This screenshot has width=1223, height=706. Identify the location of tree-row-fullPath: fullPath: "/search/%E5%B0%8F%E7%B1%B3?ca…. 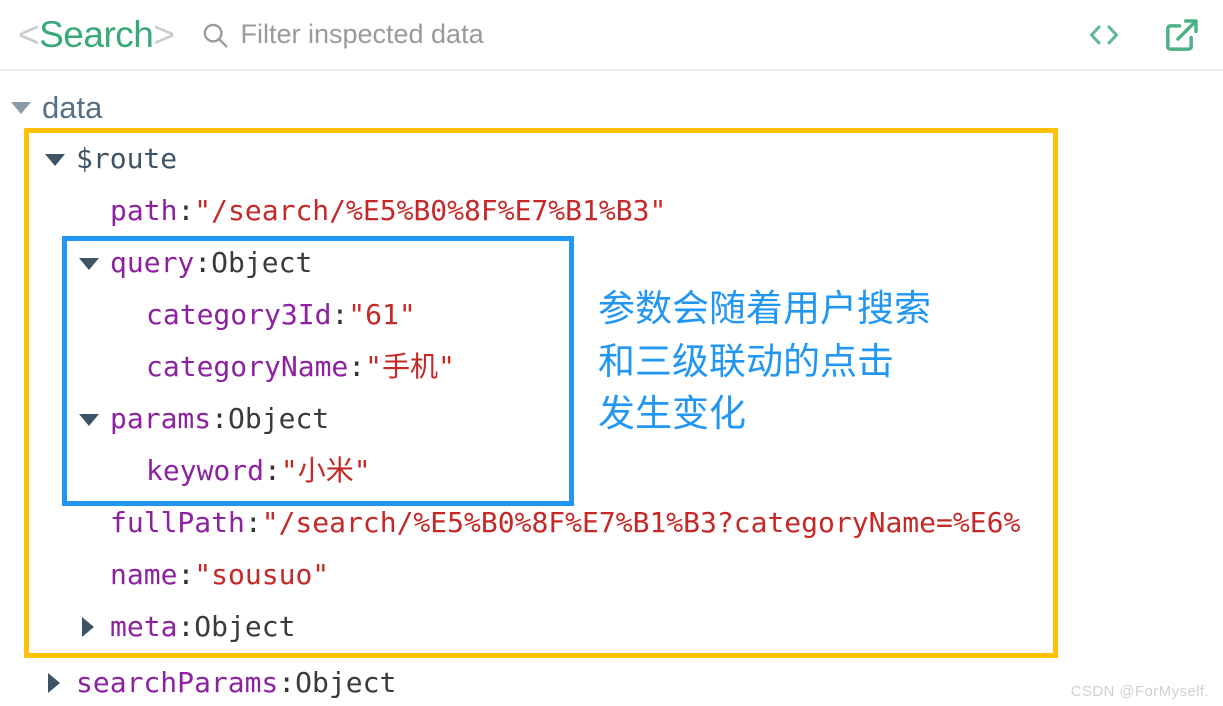
(510, 523).